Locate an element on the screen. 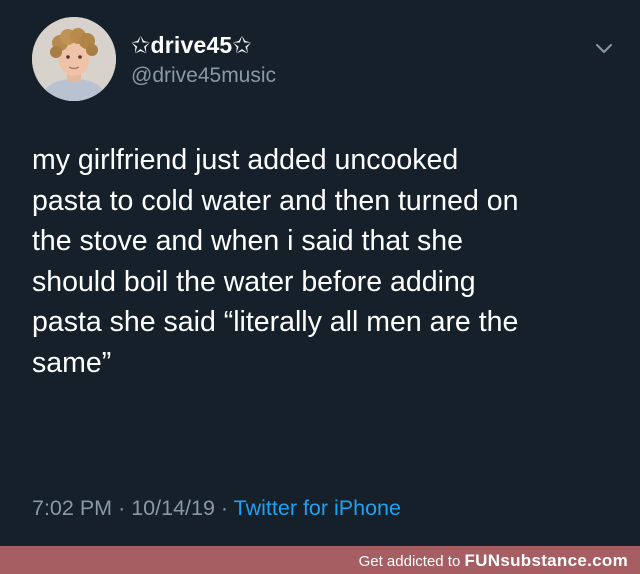 The image size is (640, 574). watermark-brand: FUNsubstance.com is located at coordinates (546, 560).